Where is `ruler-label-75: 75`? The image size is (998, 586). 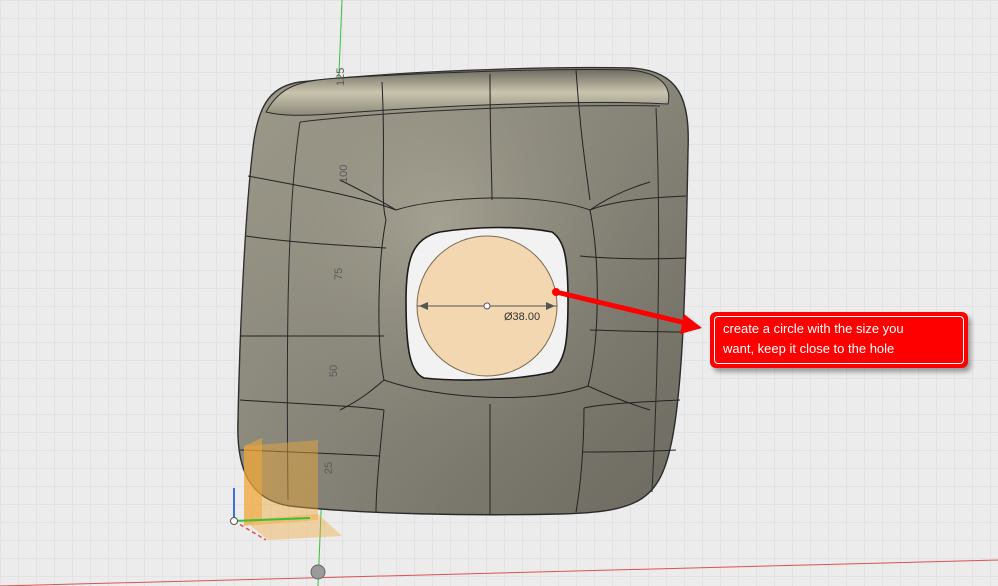
ruler-label-75: 75 is located at coordinates (339, 274).